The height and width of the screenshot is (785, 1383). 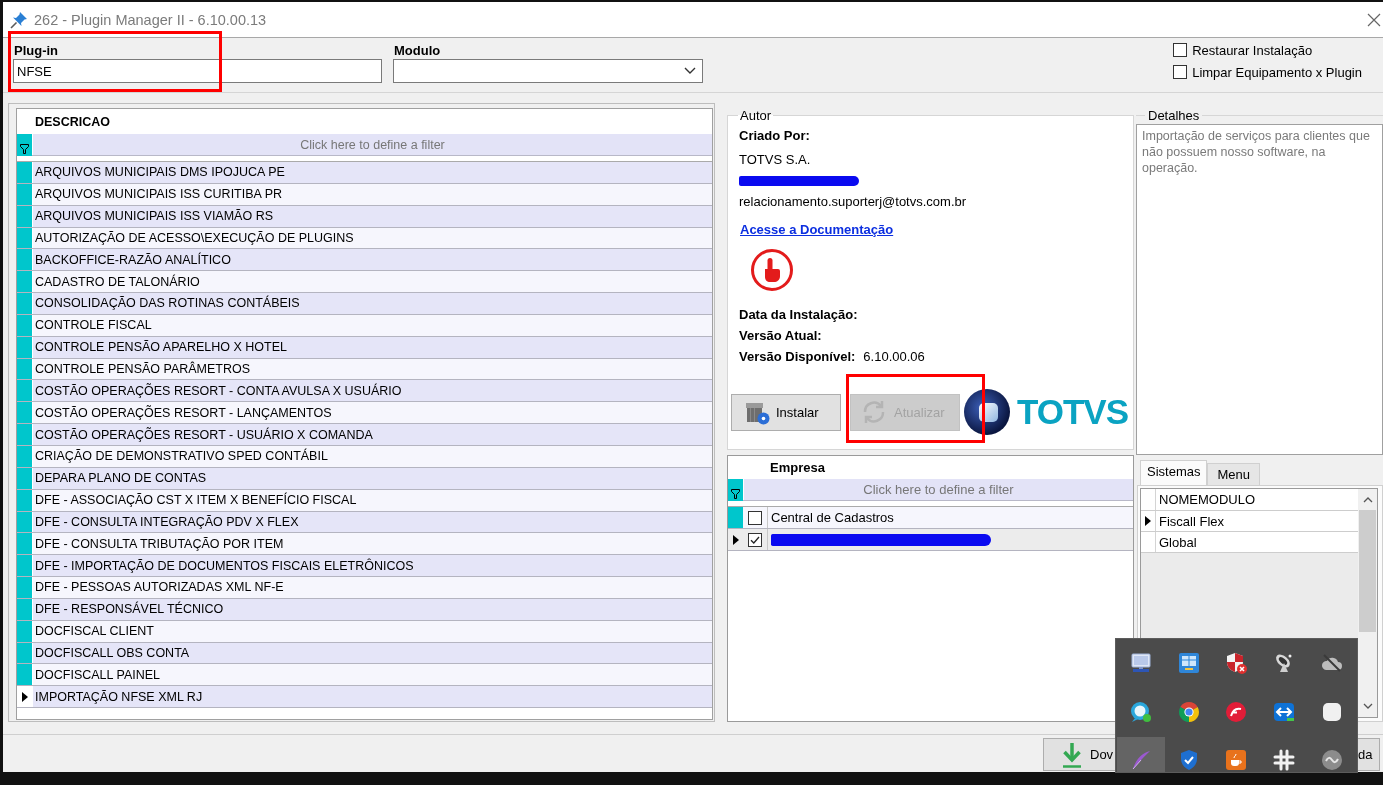 I want to click on sphere-logo-icon, so click(x=987, y=412).